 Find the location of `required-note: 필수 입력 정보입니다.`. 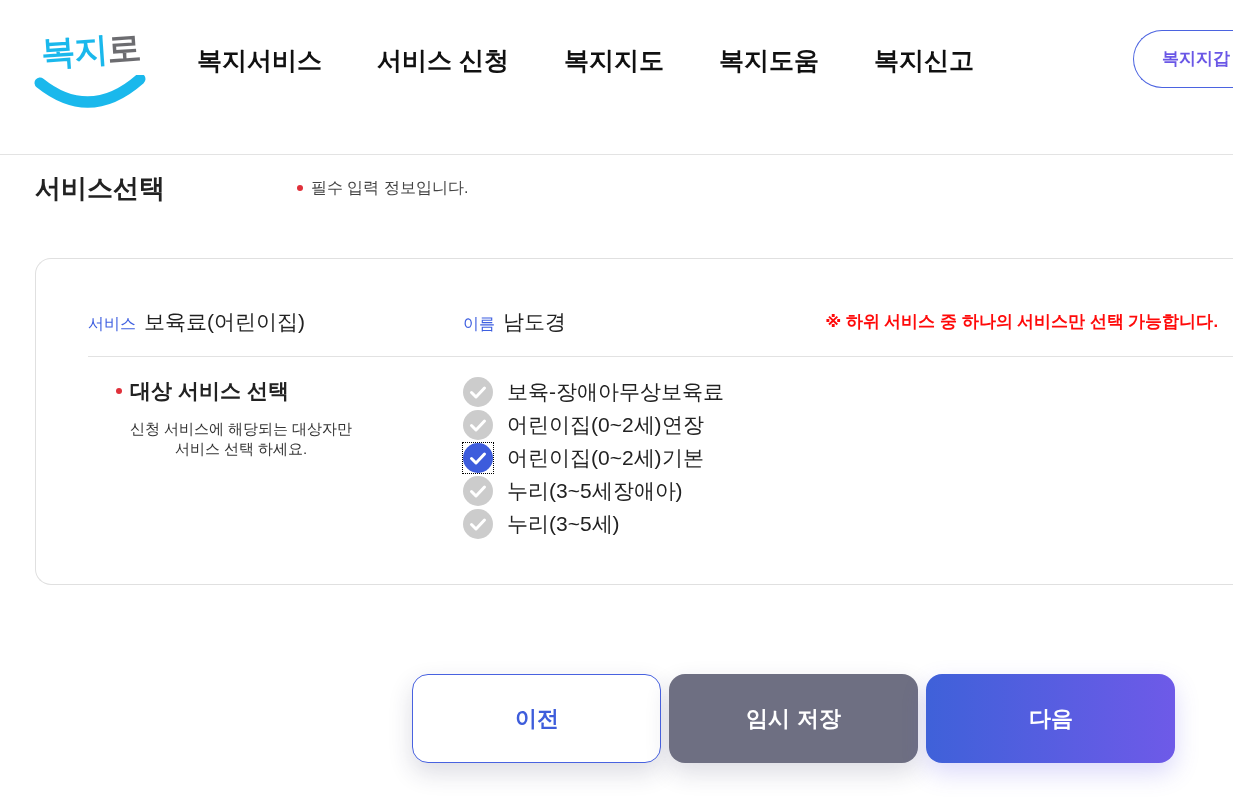

required-note: 필수 입력 정보입니다. is located at coordinates (390, 188).